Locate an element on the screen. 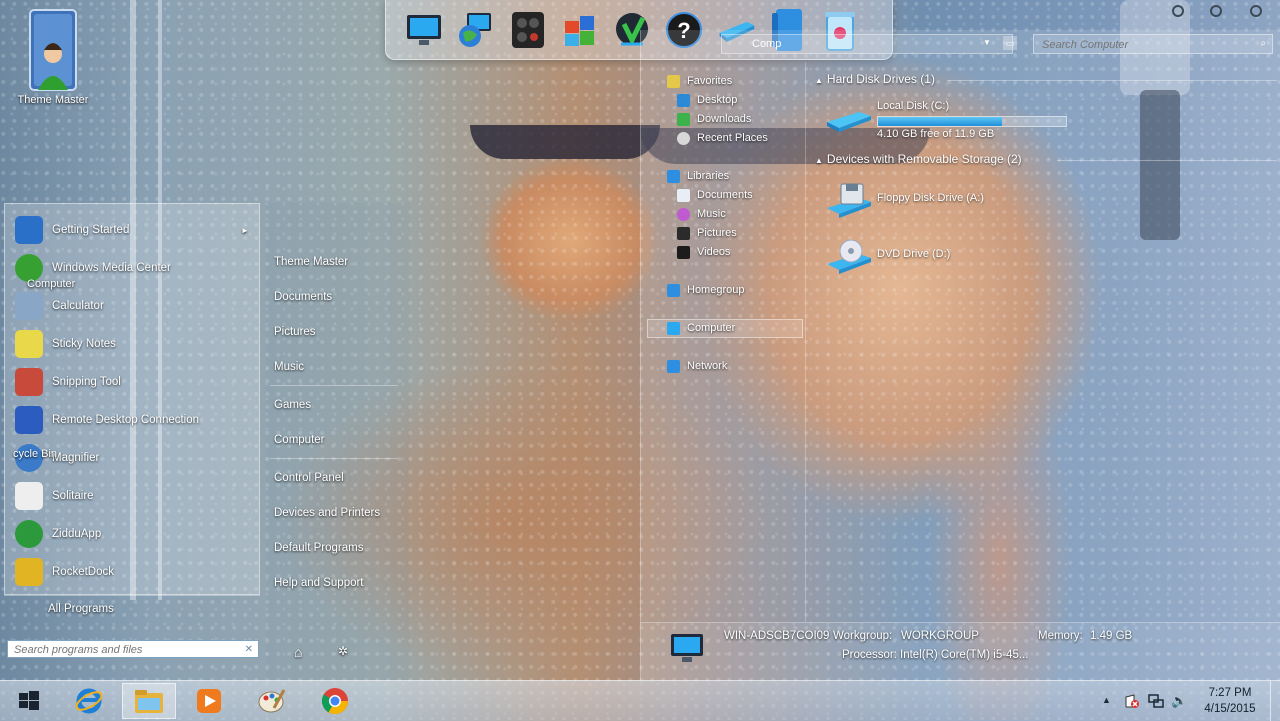 This screenshot has width=1280, height=721. close-button is located at coordinates (1256, 11).